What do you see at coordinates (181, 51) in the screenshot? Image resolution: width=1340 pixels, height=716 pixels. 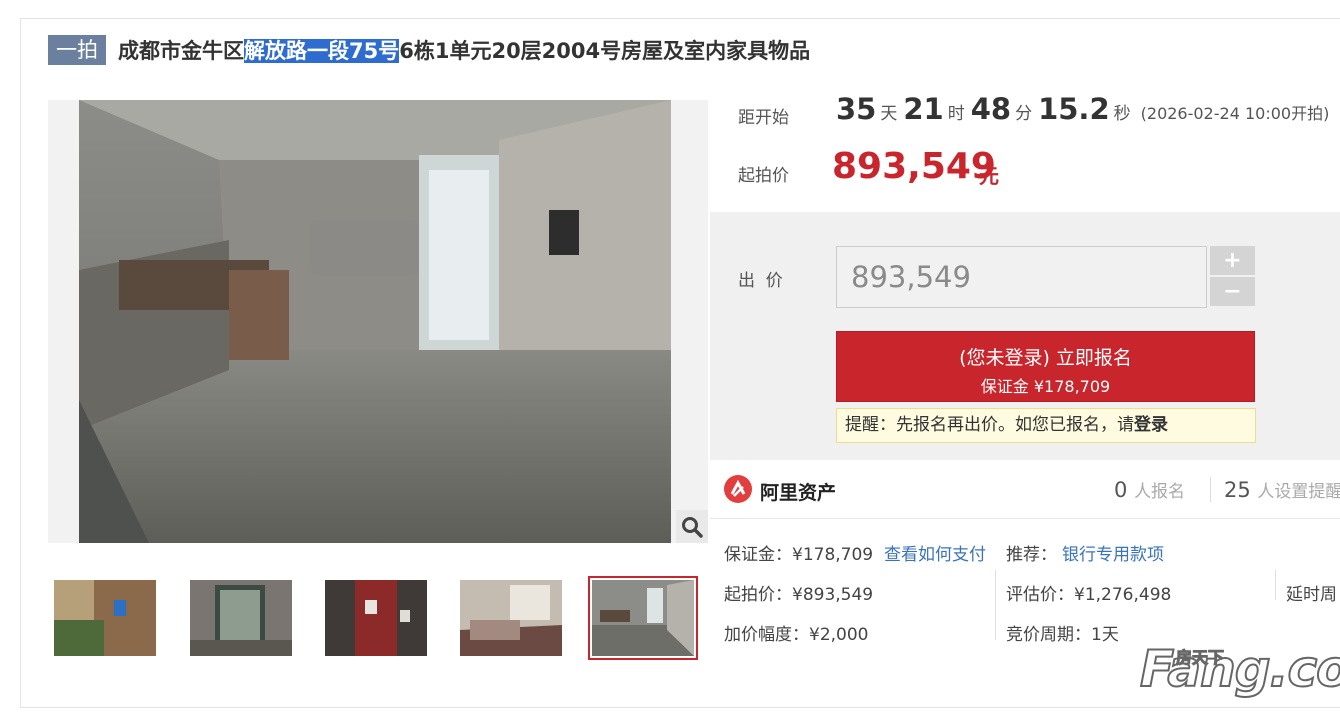 I see `title-prefix: 成都市金牛区` at bounding box center [181, 51].